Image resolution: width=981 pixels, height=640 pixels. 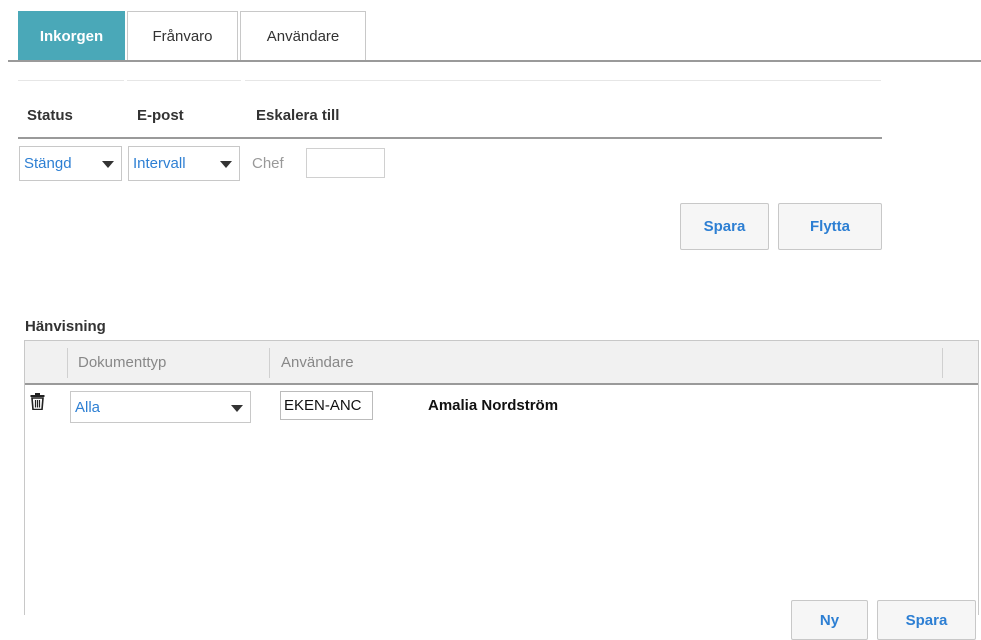 What do you see at coordinates (160, 407) in the screenshot?
I see `doctype-select: Alla` at bounding box center [160, 407].